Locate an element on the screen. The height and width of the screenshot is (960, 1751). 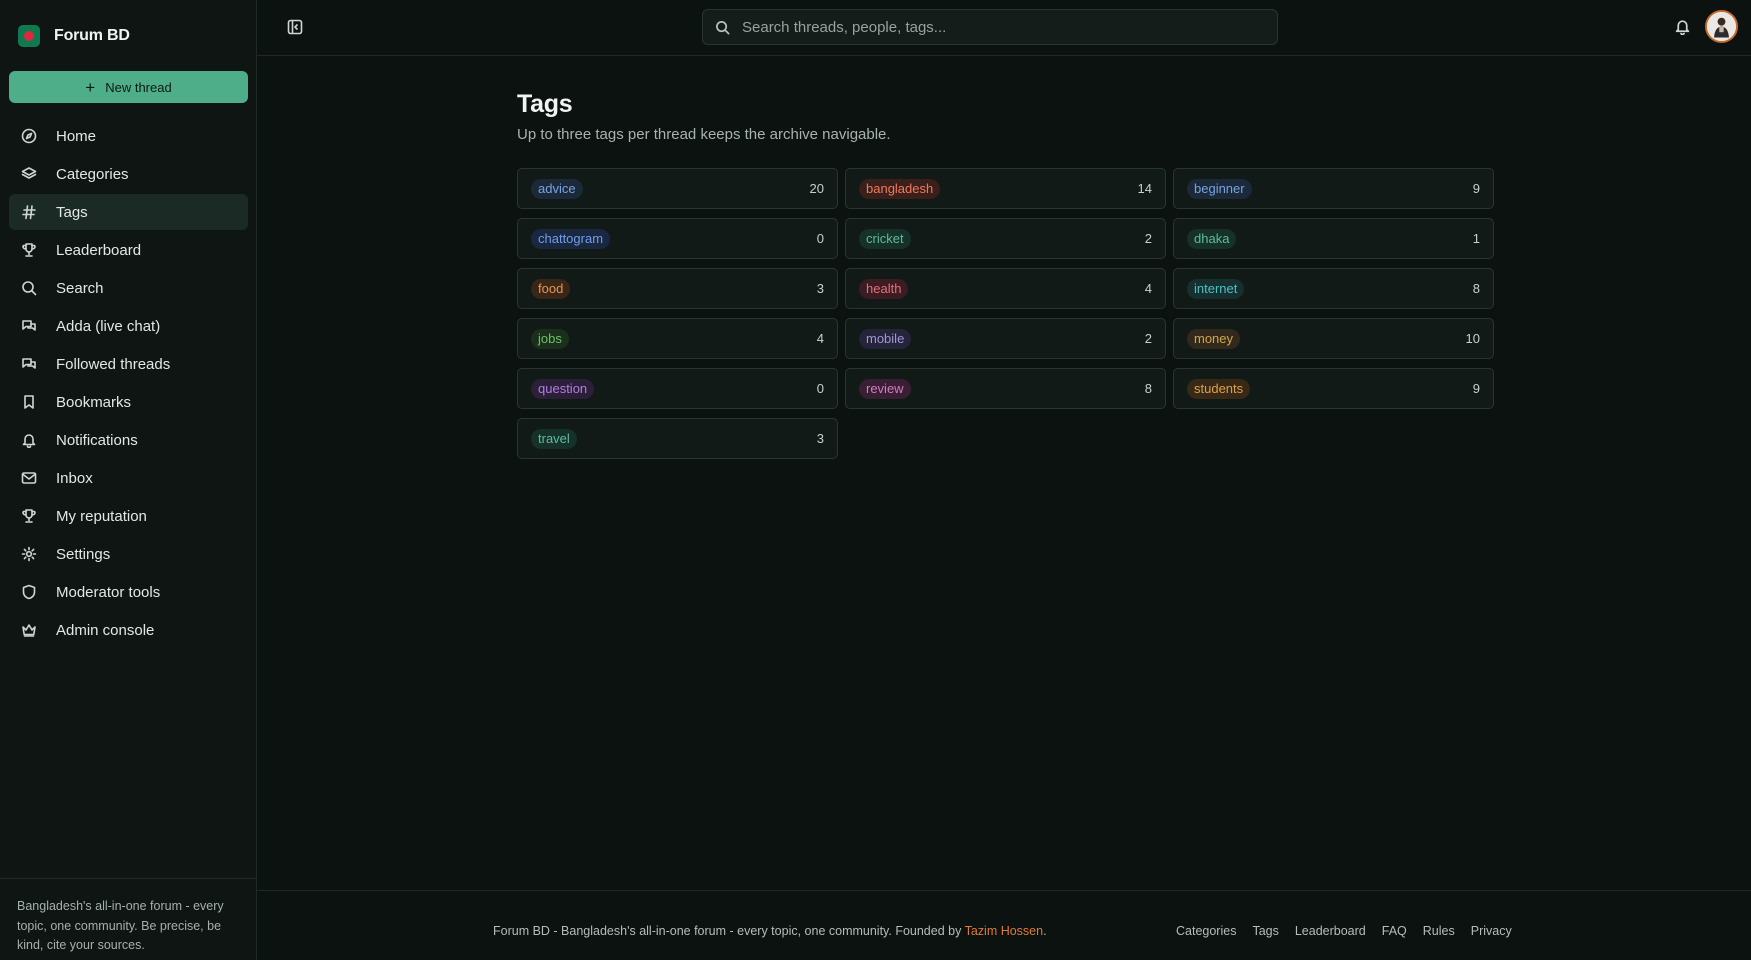
tag-card-cricket: cricket 2 is located at coordinates (1005, 238).